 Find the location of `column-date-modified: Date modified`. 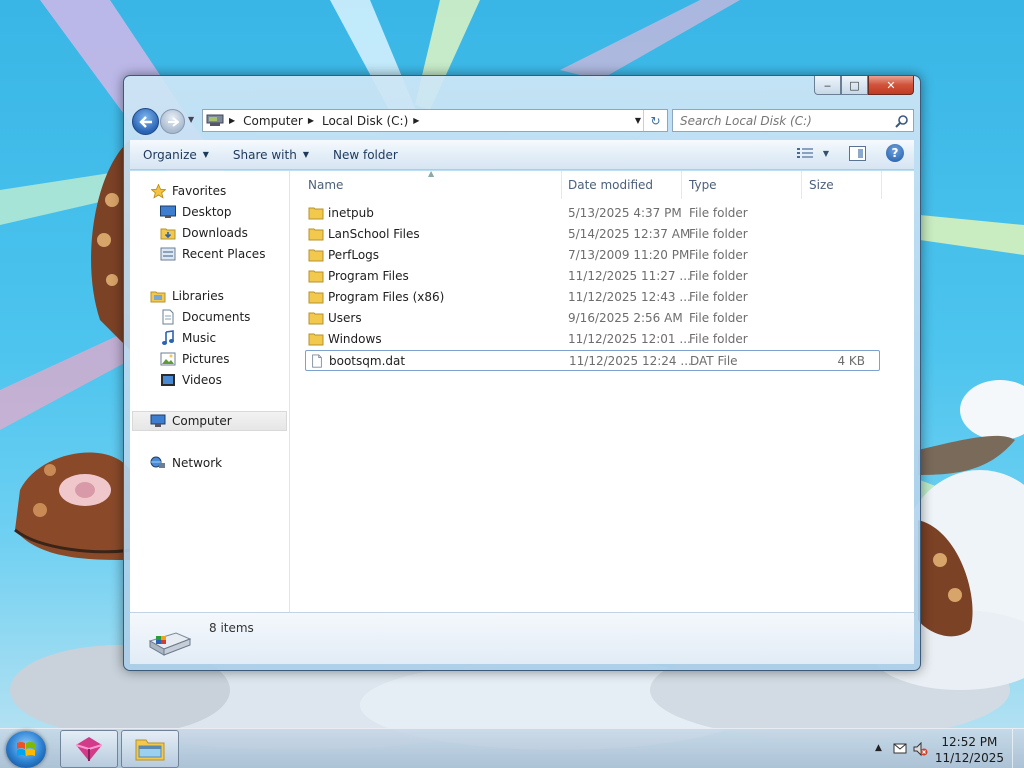

column-date-modified: Date modified is located at coordinates (622, 185).